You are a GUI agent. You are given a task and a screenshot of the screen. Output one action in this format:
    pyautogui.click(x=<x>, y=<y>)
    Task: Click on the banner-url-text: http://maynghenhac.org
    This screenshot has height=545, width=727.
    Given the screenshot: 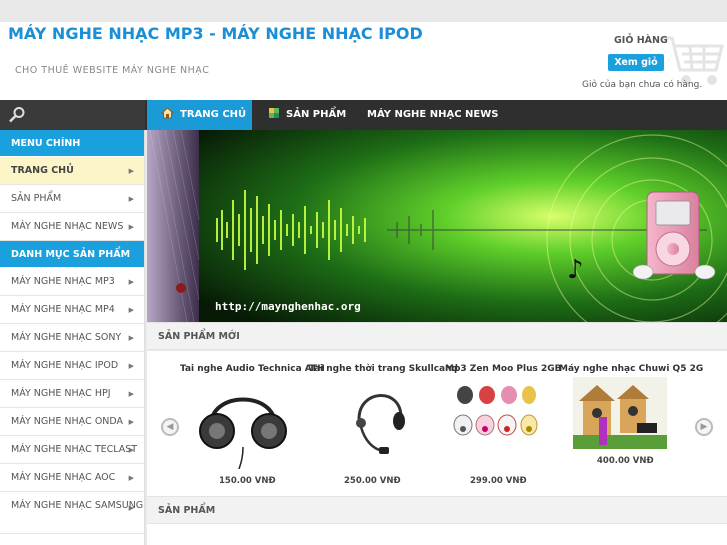 What is the action you would take?
    pyautogui.click(x=288, y=306)
    